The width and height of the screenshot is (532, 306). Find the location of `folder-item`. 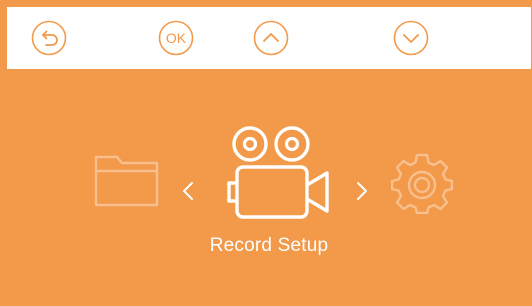

folder-item is located at coordinates (127, 183).